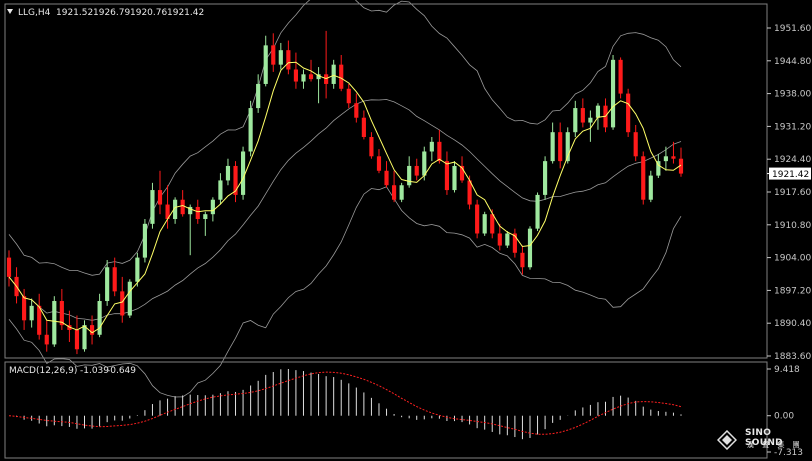 The width and height of the screenshot is (812, 461). I want to click on macd-pane, so click(345, 404).